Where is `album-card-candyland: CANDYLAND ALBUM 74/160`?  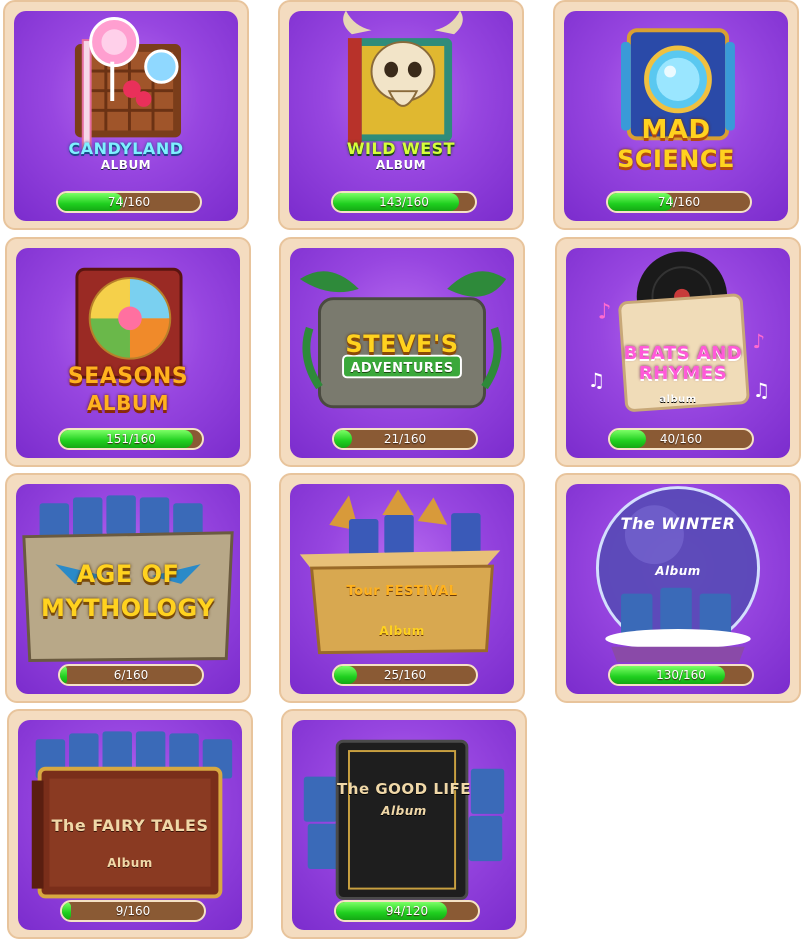
album-card-candyland: CANDYLAND ALBUM 74/160 is located at coordinates (126, 115).